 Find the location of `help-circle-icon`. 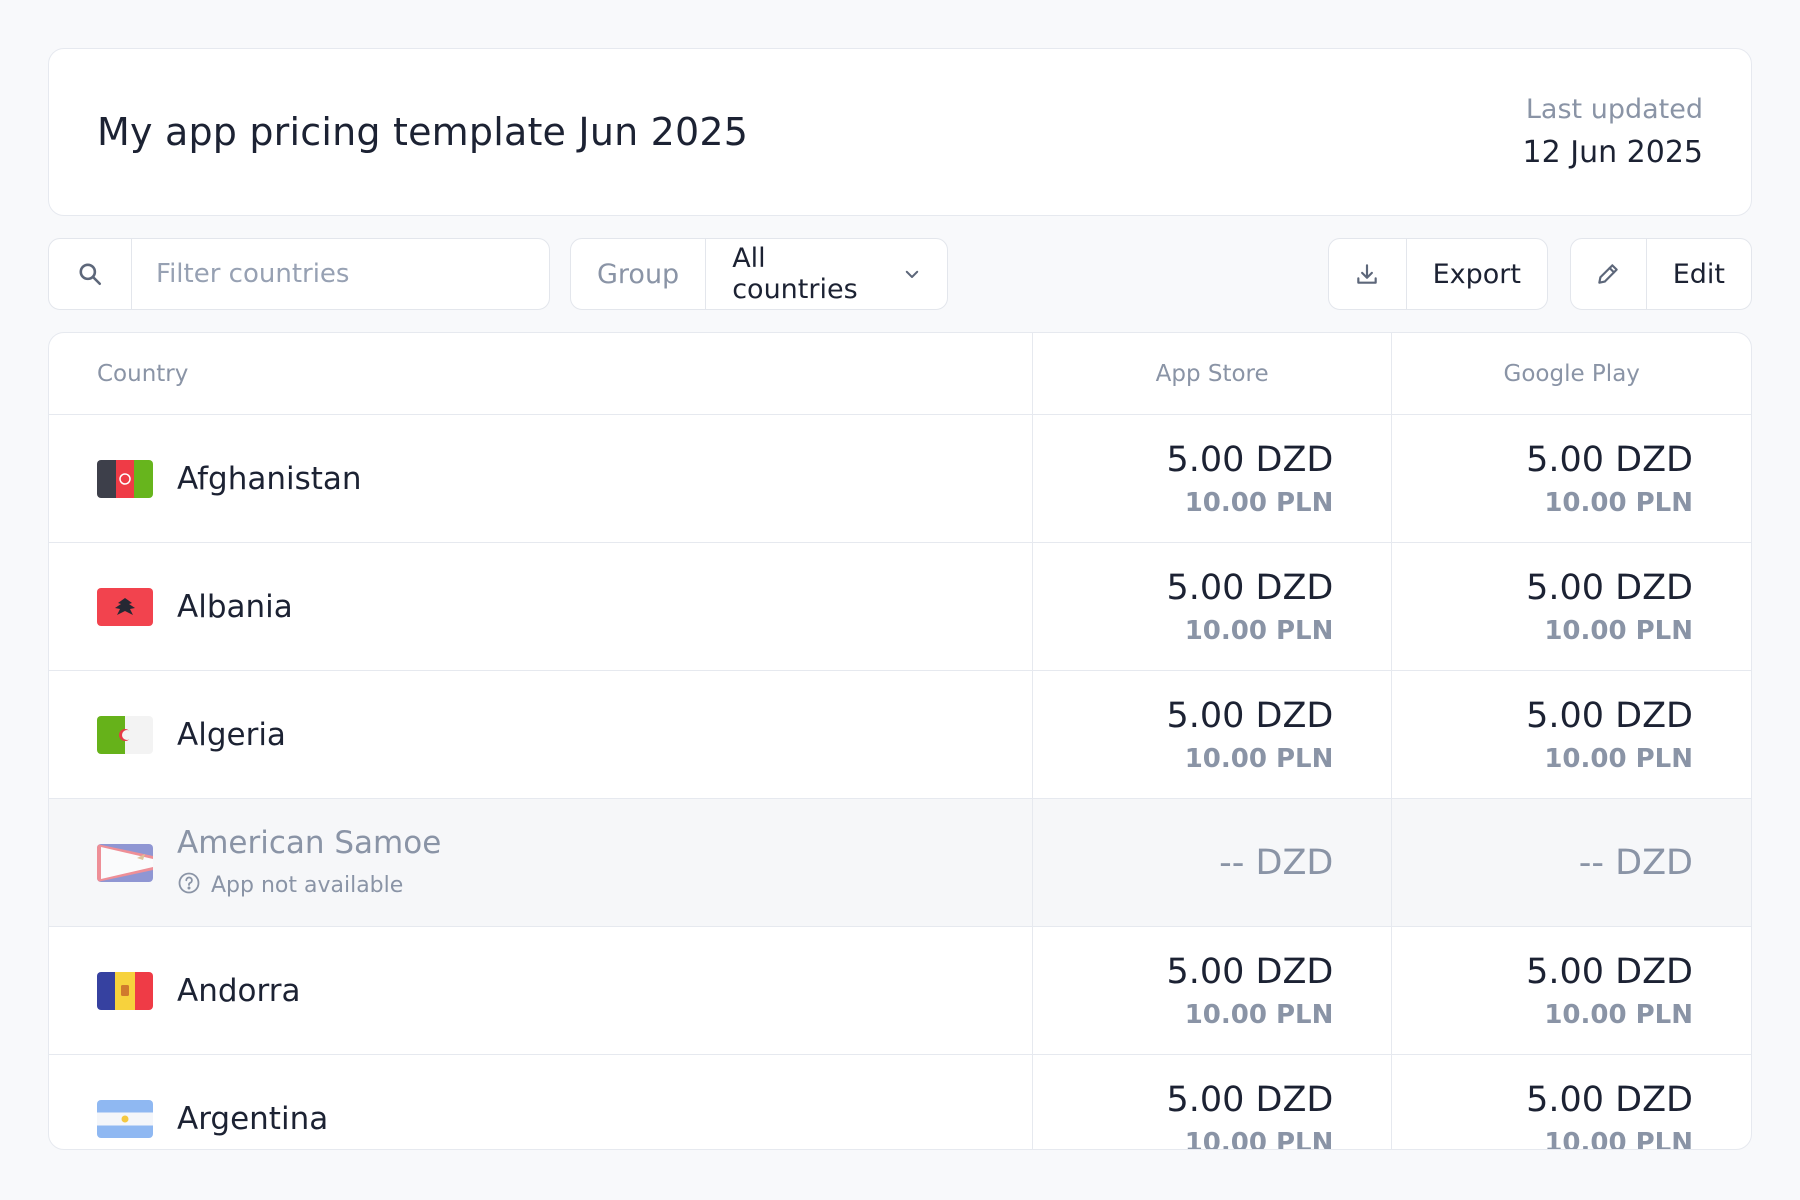

help-circle-icon is located at coordinates (189, 886).